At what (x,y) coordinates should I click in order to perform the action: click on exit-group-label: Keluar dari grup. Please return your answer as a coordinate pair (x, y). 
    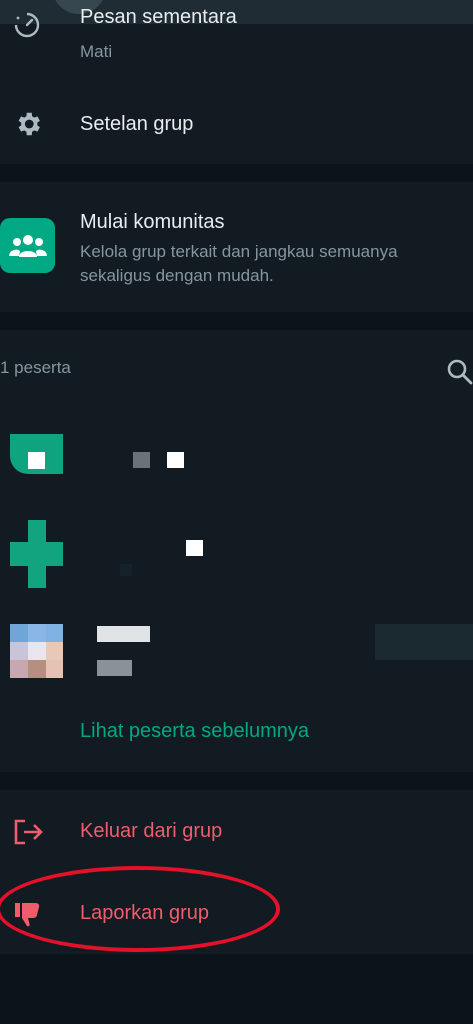
    Looking at the image, I should click on (151, 831).